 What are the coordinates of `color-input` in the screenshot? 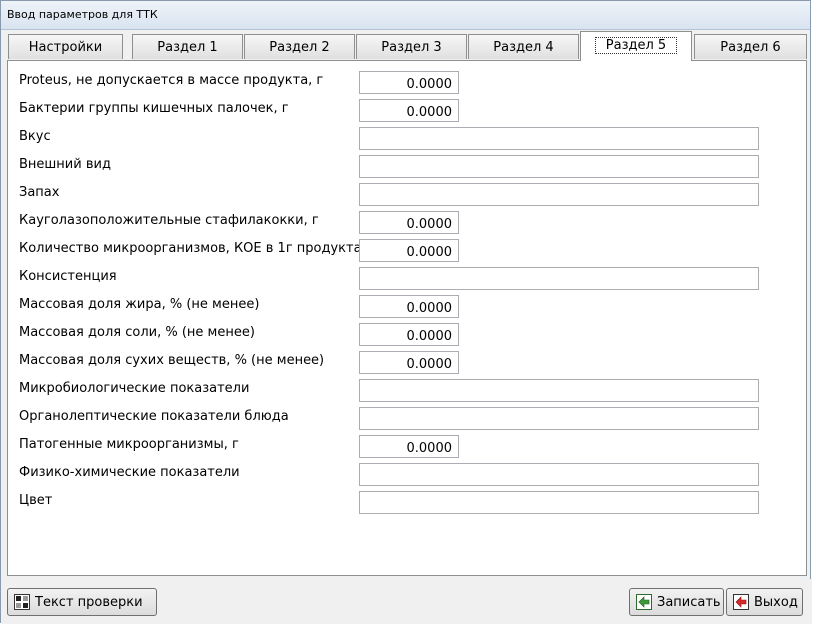 It's located at (559, 502).